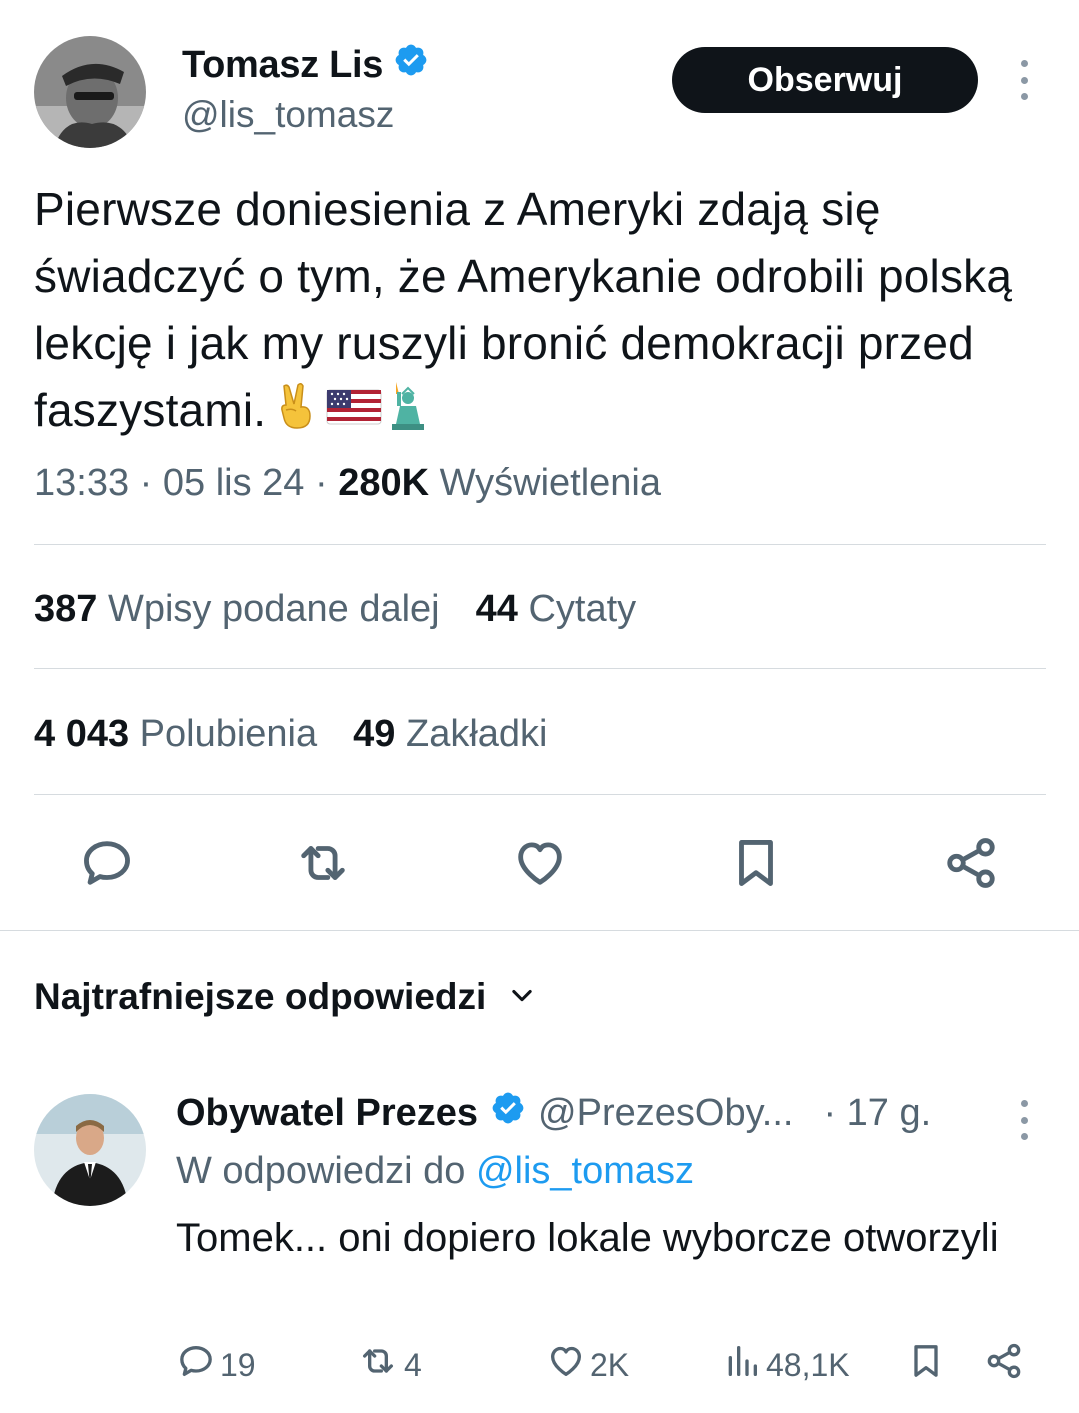 This screenshot has width=1079, height=1413. Describe the element at coordinates (260, 996) in the screenshot. I see `replies-sort-label: Najtrafniejsze odpowiedzi` at that location.